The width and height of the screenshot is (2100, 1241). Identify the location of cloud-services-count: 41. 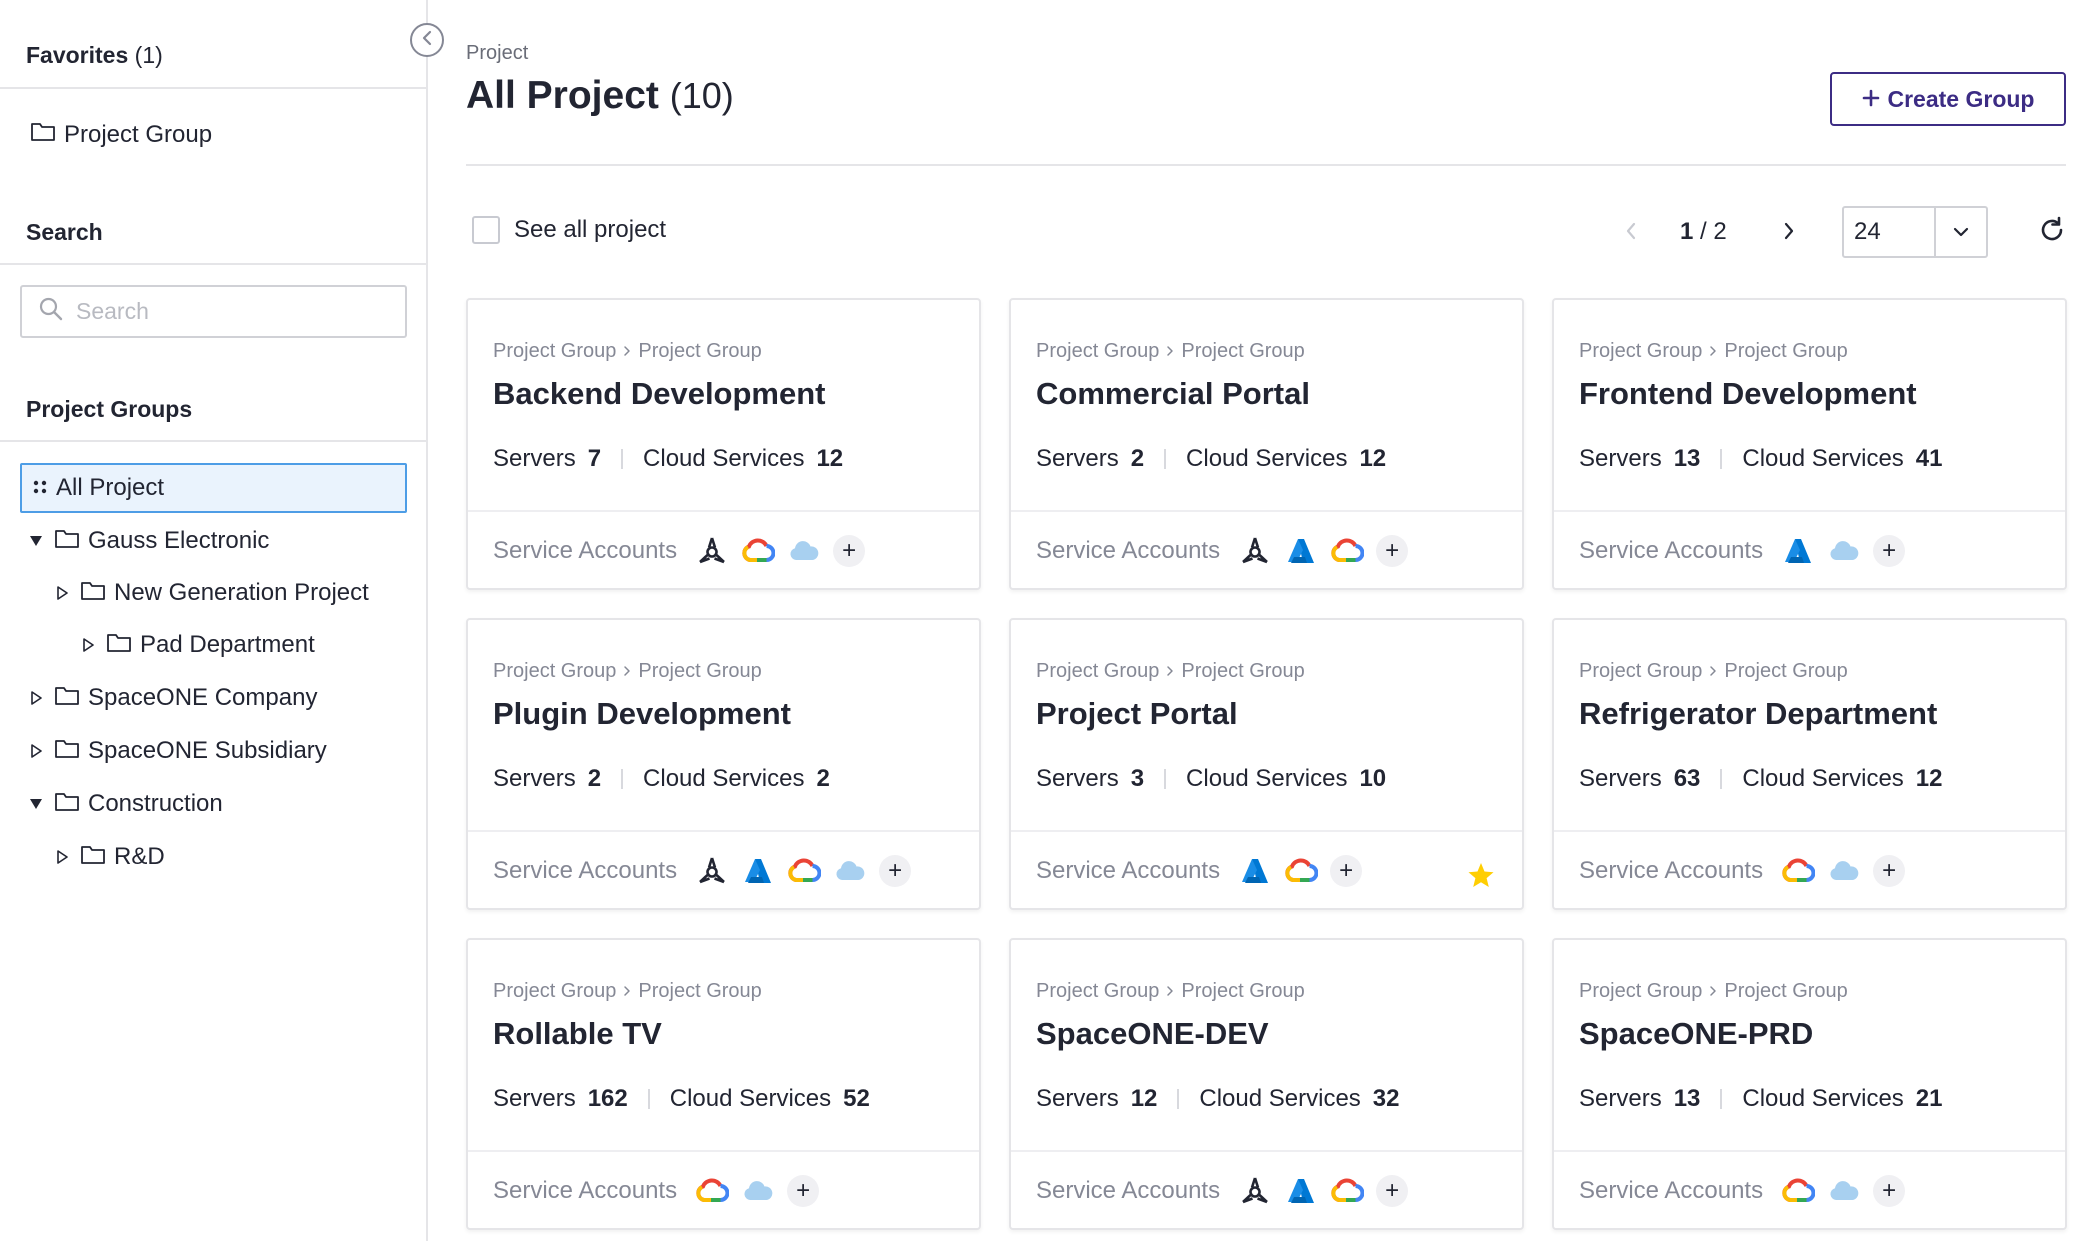
(1929, 459).